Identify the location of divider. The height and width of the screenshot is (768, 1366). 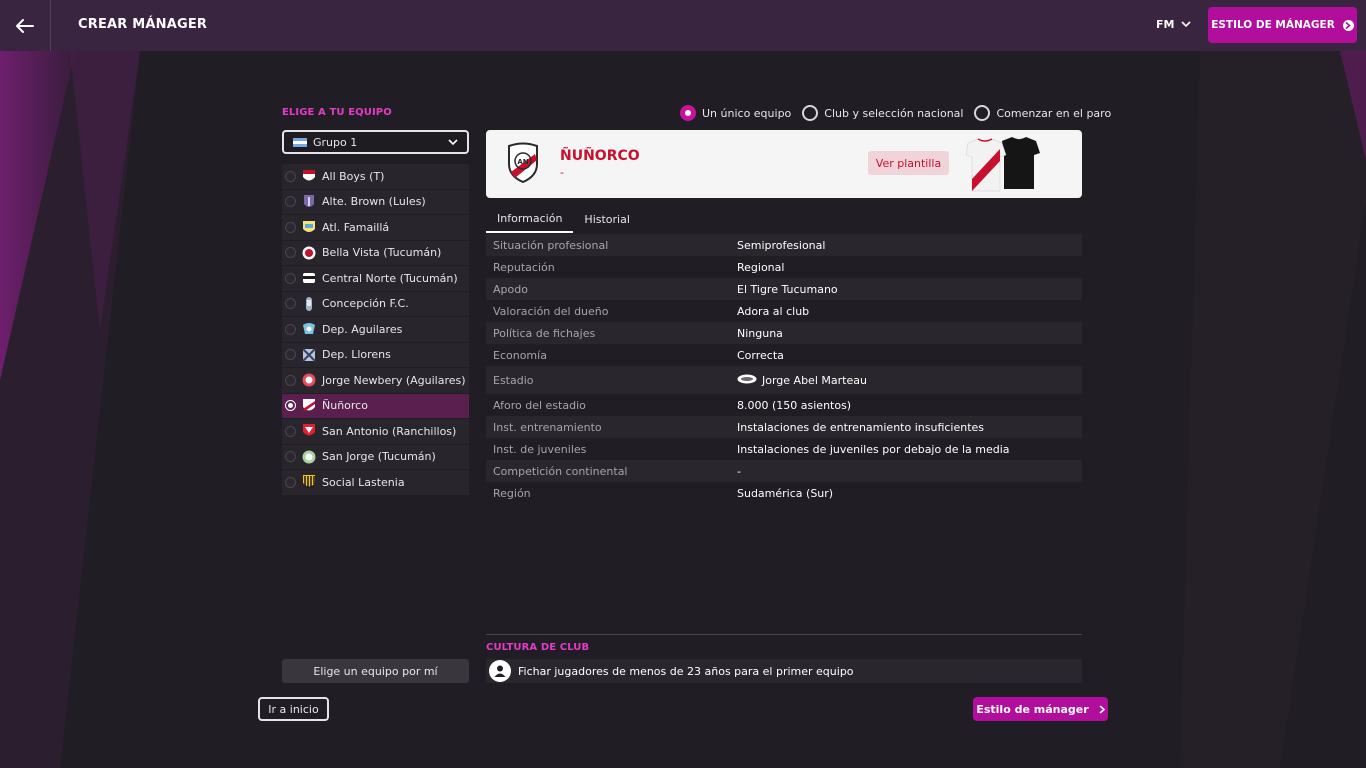
(784, 634).